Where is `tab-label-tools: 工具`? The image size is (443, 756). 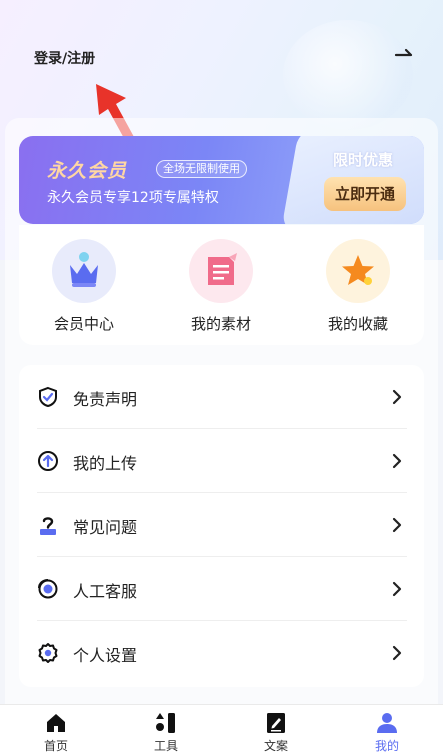
tab-label-tools: 工具 is located at coordinates (165, 746).